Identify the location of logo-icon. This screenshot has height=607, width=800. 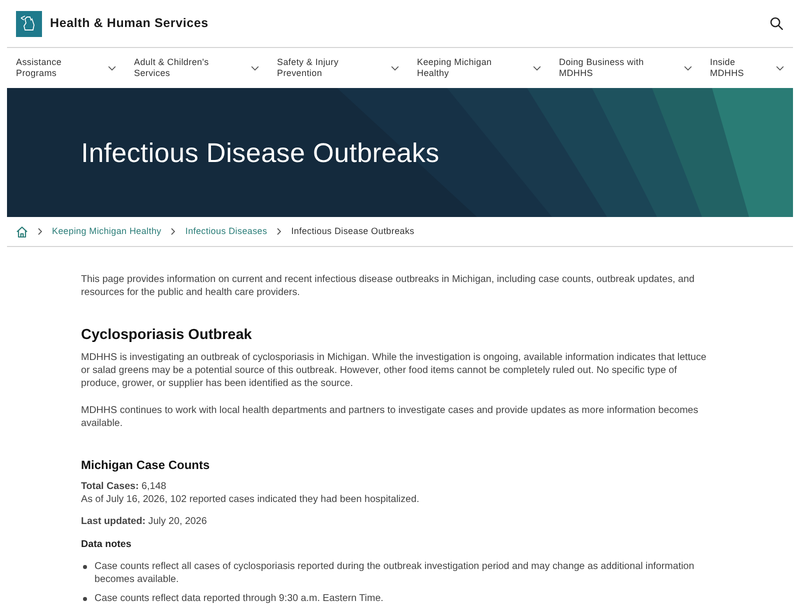
(29, 23).